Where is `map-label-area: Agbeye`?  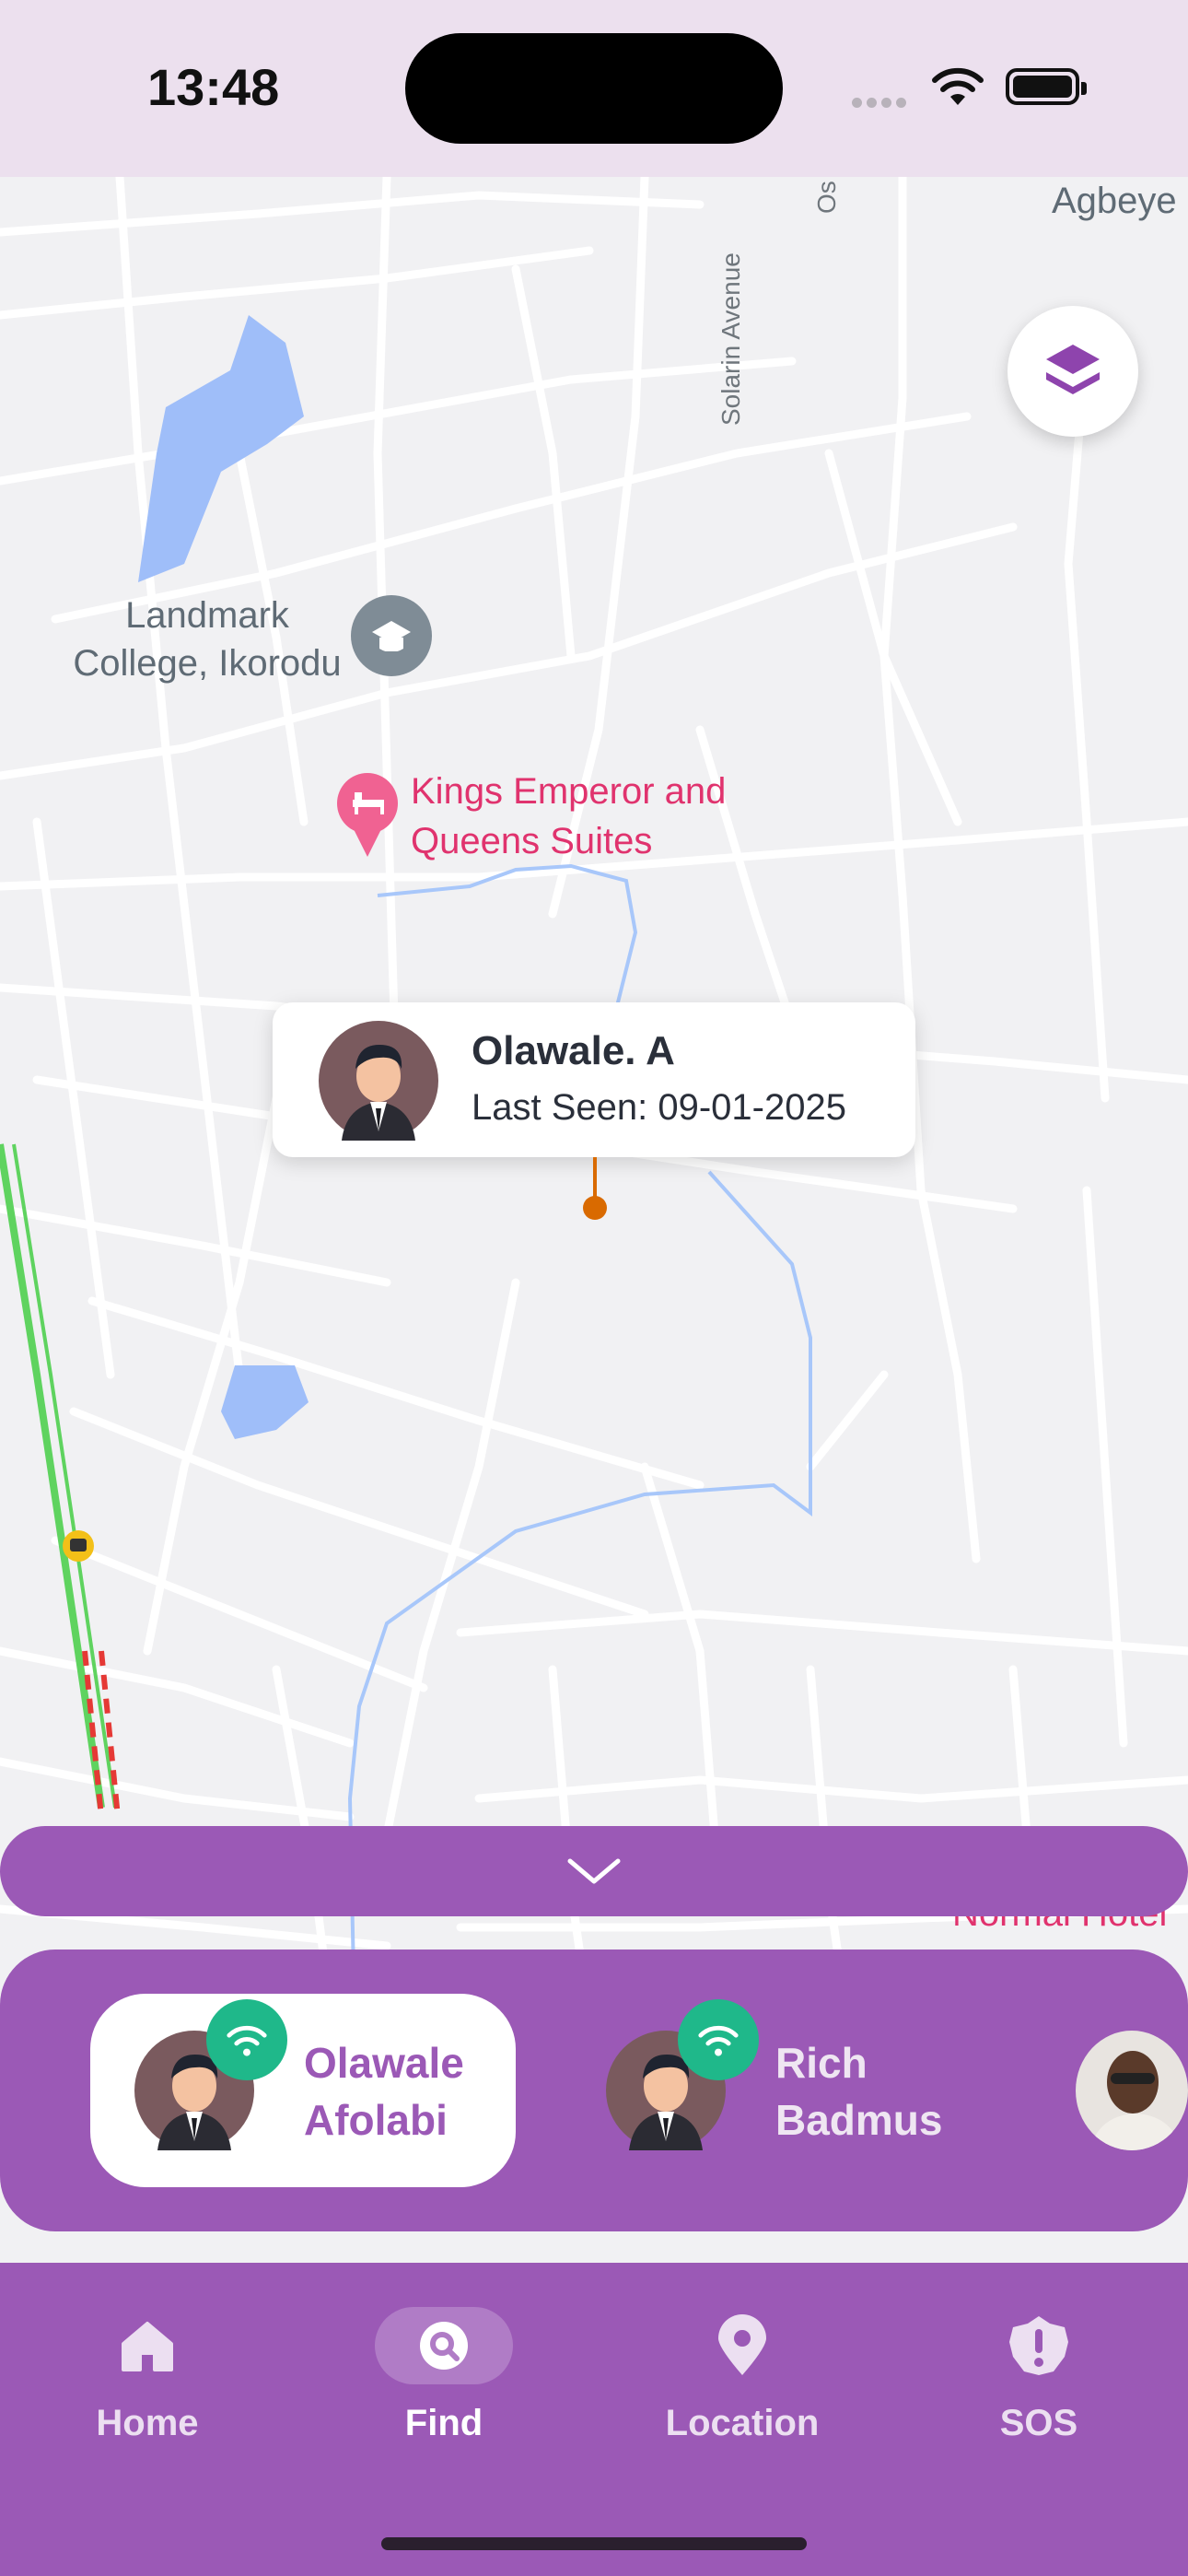 map-label-area: Agbeye is located at coordinates (1114, 201).